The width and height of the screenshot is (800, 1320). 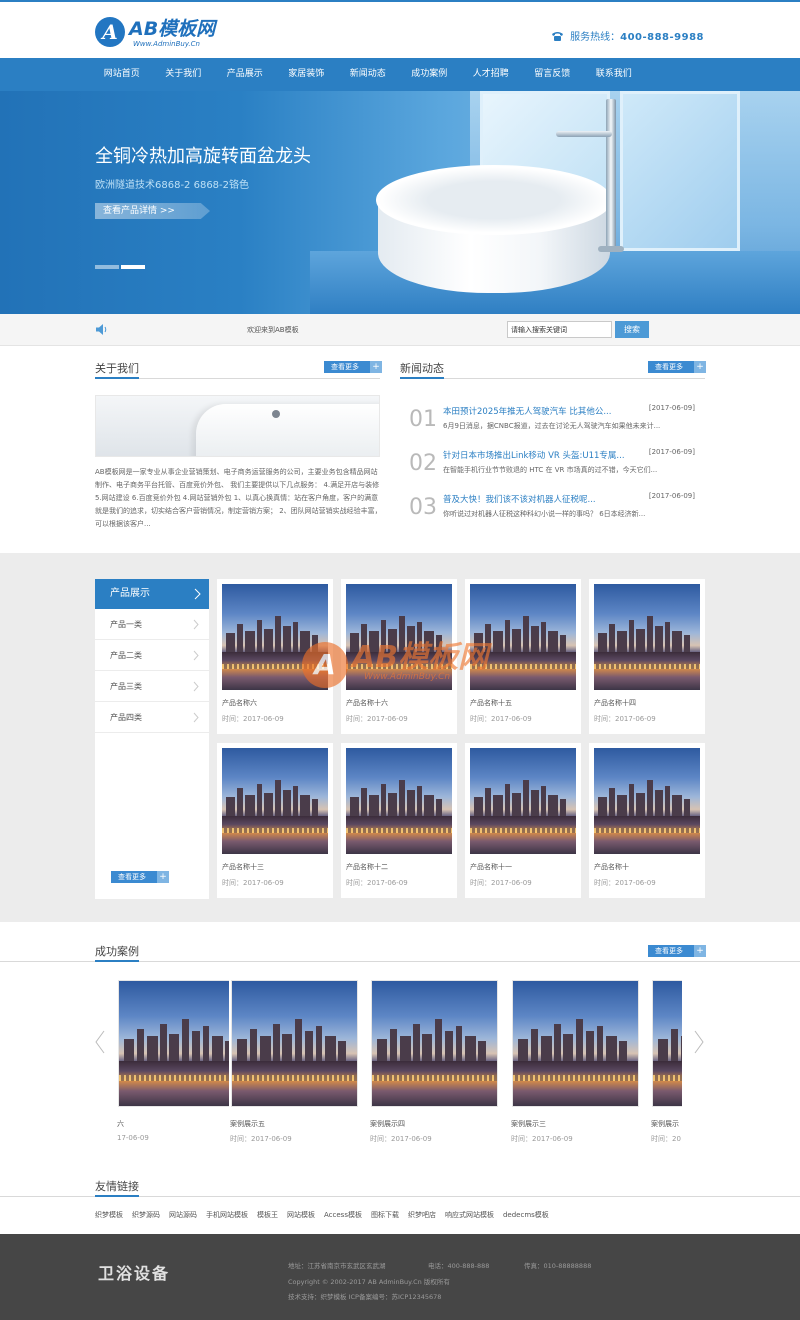 What do you see at coordinates (146, 1215) in the screenshot?
I see `friend-link: 织梦源码` at bounding box center [146, 1215].